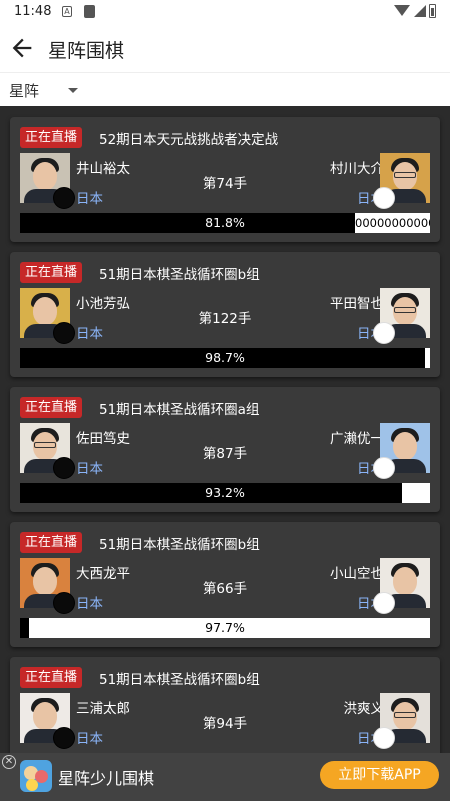  What do you see at coordinates (22, 48) in the screenshot?
I see `back-arrow-icon` at bounding box center [22, 48].